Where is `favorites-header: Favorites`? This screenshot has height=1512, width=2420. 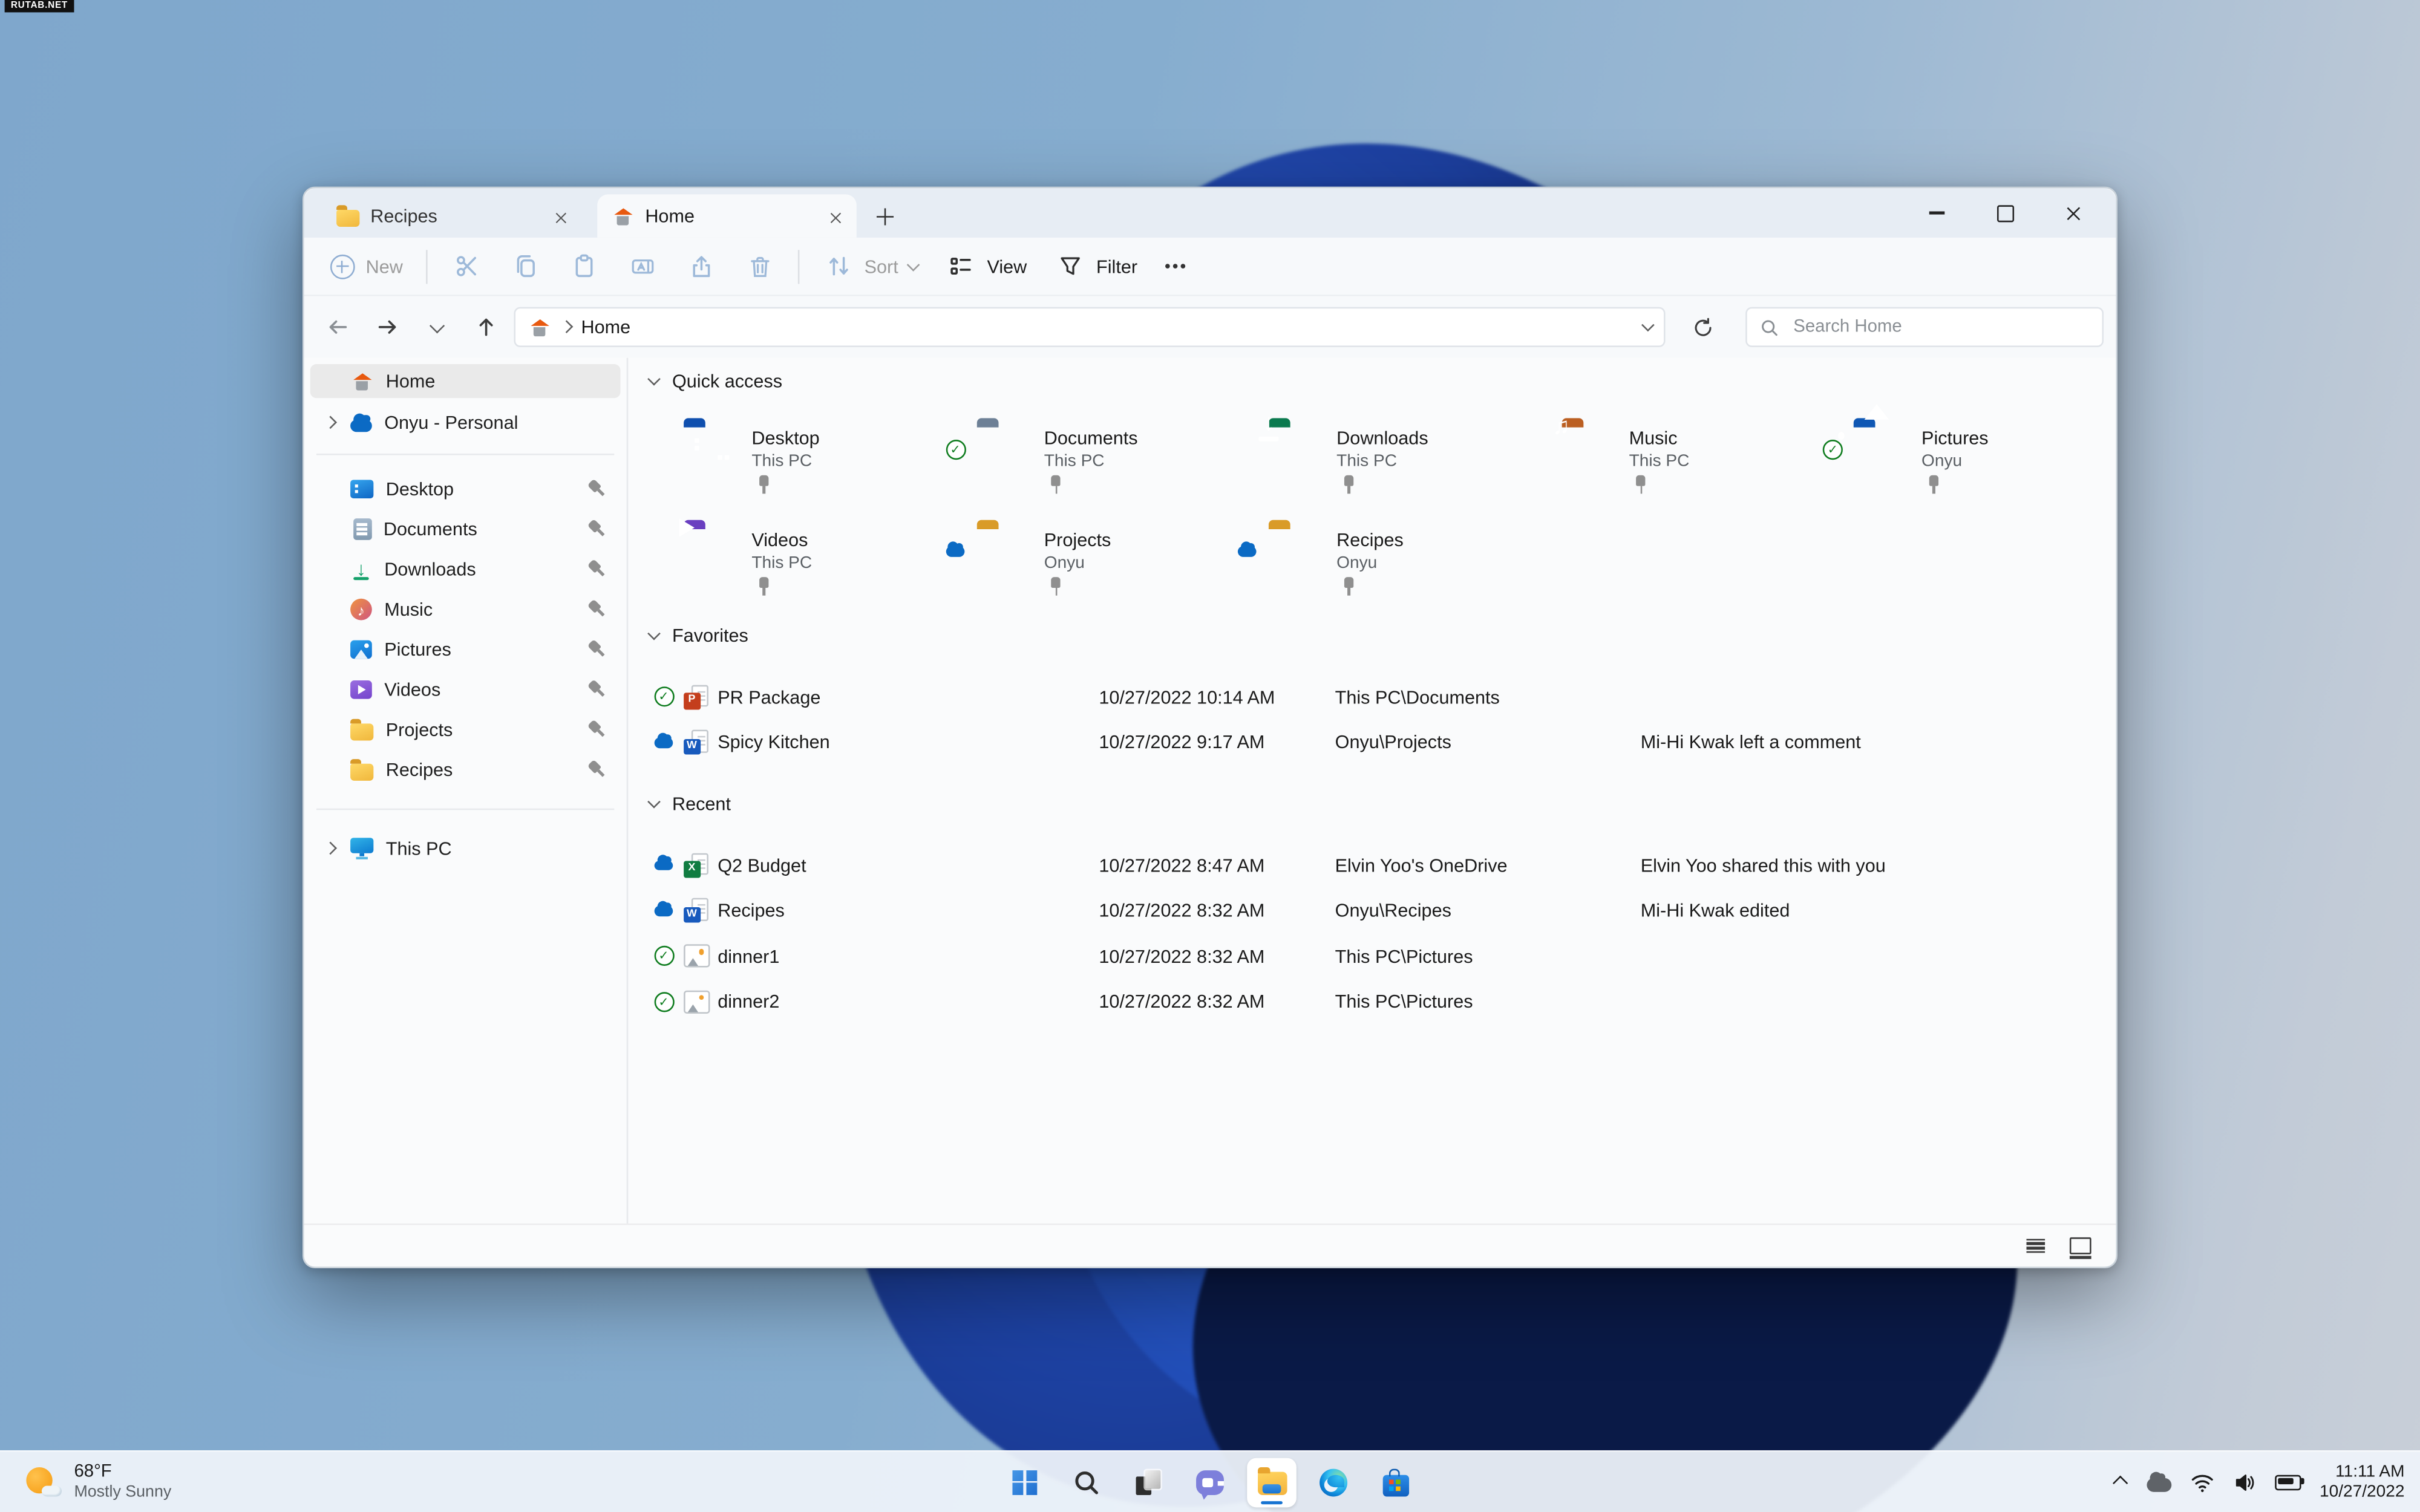 favorites-header: Favorites is located at coordinates (698, 636).